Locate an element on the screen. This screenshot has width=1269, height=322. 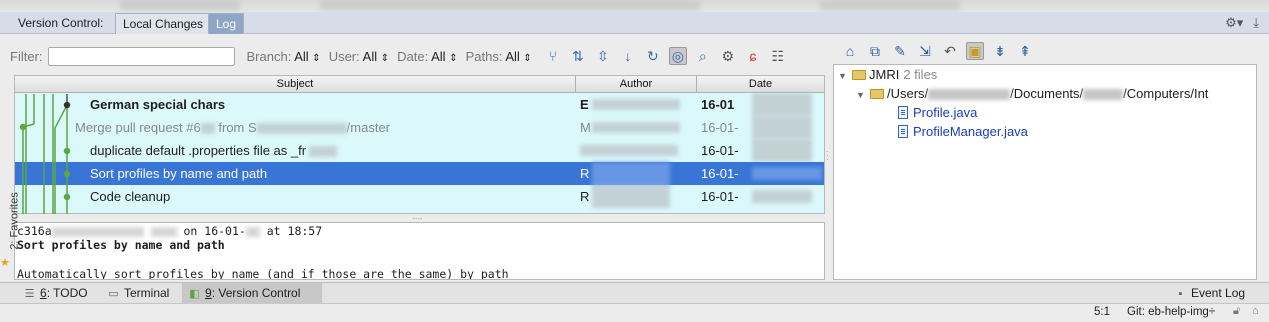
commit-icon: ⌂ is located at coordinates (850, 51).